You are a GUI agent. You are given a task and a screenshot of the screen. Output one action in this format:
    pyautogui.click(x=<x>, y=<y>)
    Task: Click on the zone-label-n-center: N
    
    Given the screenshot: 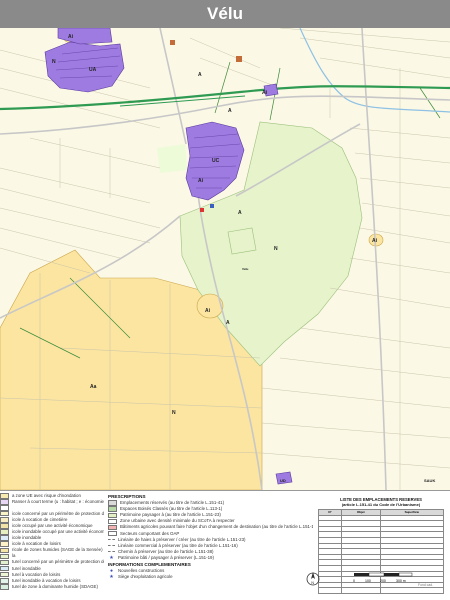 What is the action you would take?
    pyautogui.click(x=276, y=249)
    